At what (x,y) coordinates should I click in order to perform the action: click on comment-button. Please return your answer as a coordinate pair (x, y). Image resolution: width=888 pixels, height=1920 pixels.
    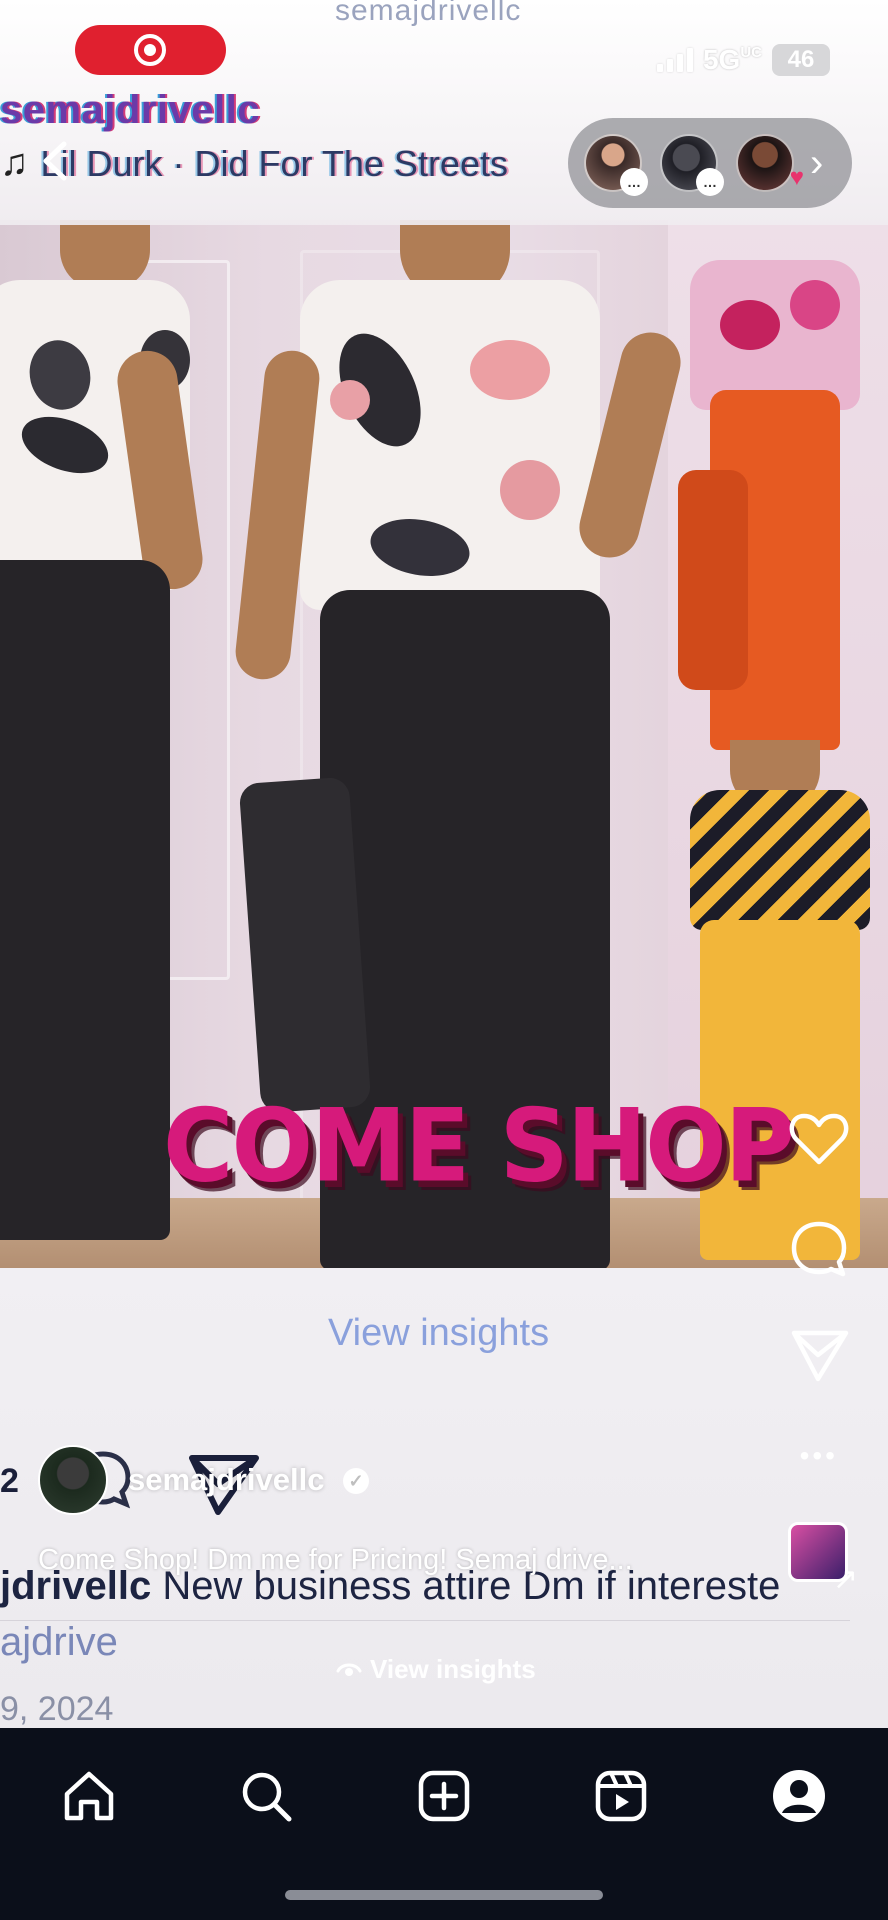
    Looking at the image, I should click on (819, 1249).